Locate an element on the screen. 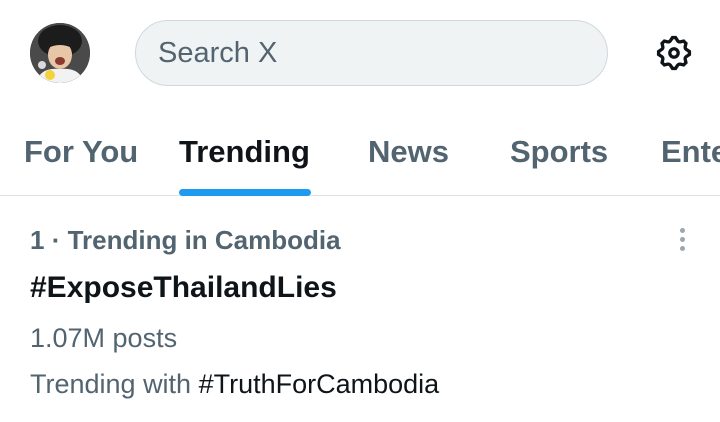  user-avatar is located at coordinates (60, 53).